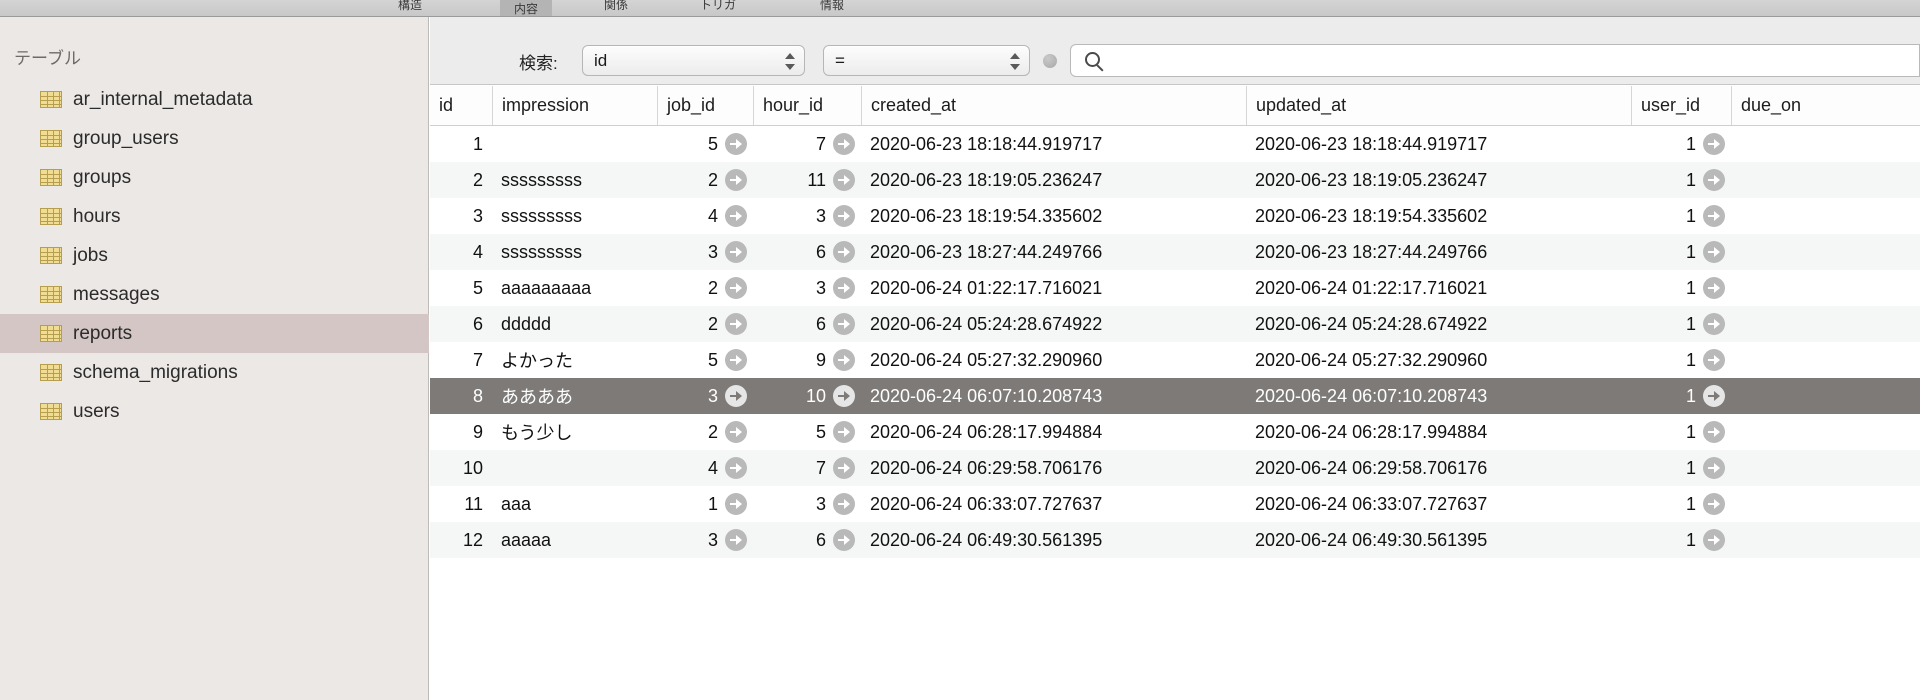  What do you see at coordinates (461, 252) in the screenshot?
I see `cell-id: 4` at bounding box center [461, 252].